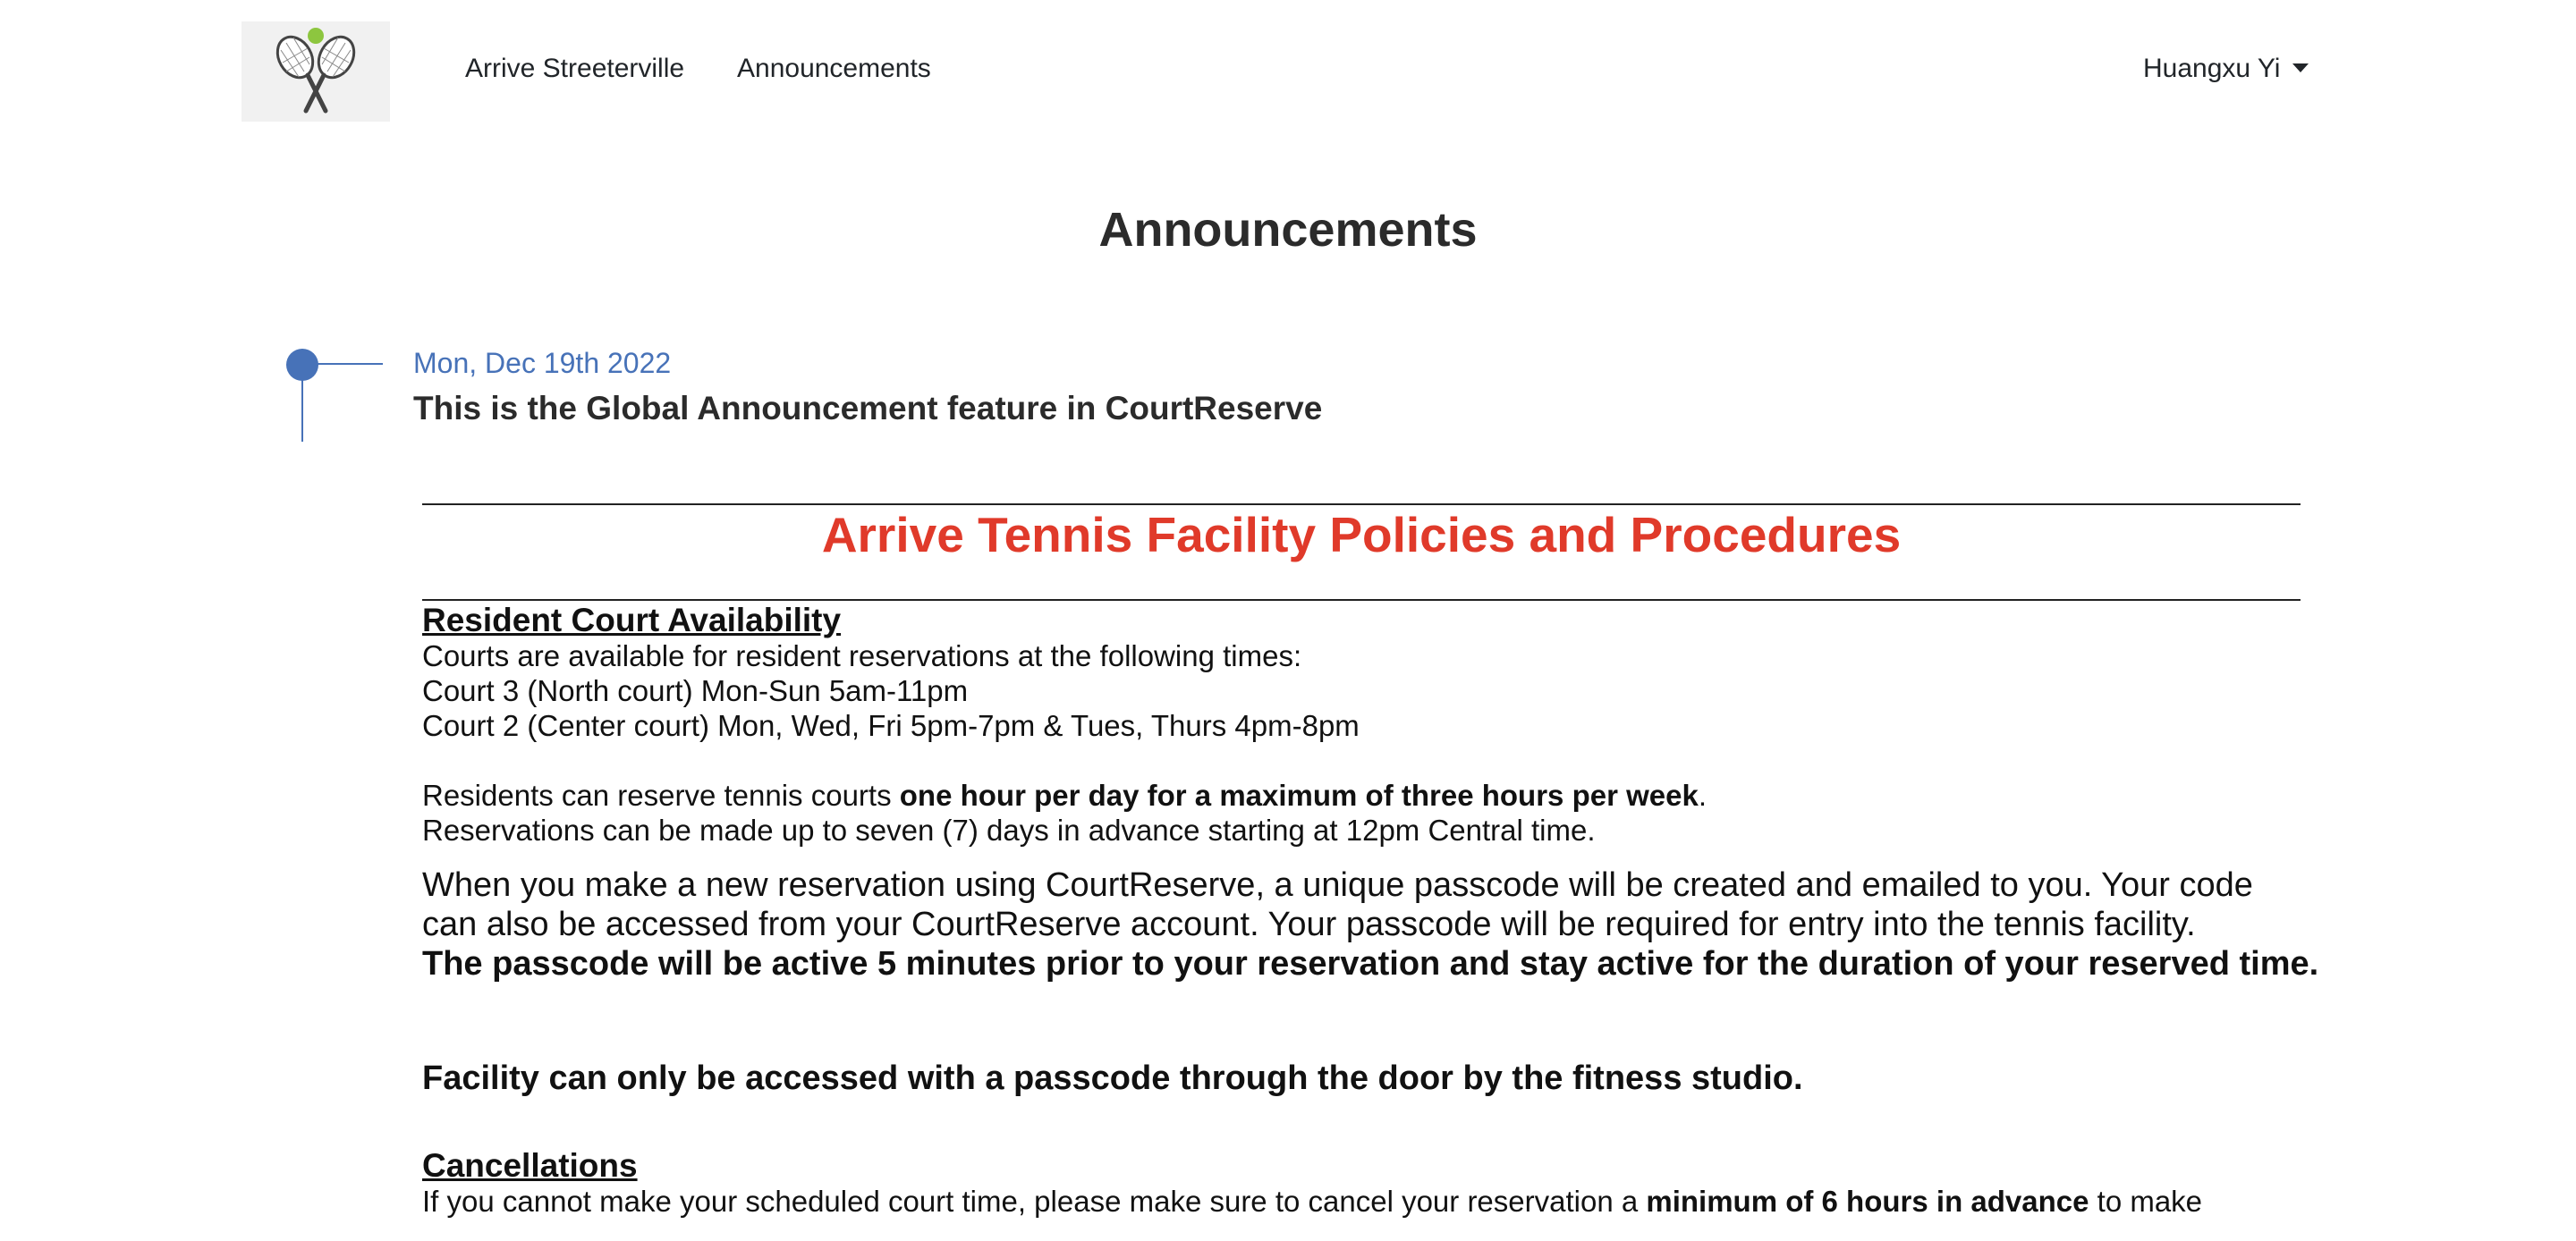  I want to click on limit-suffix: ., so click(1702, 795).